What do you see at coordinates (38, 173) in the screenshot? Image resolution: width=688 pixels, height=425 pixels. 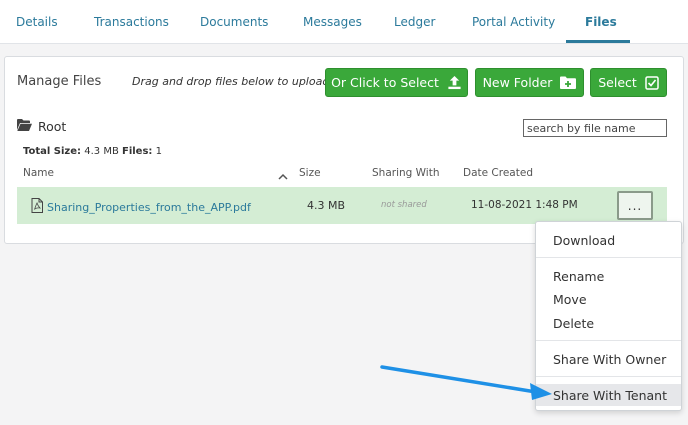 I see `column-header-name: Name` at bounding box center [38, 173].